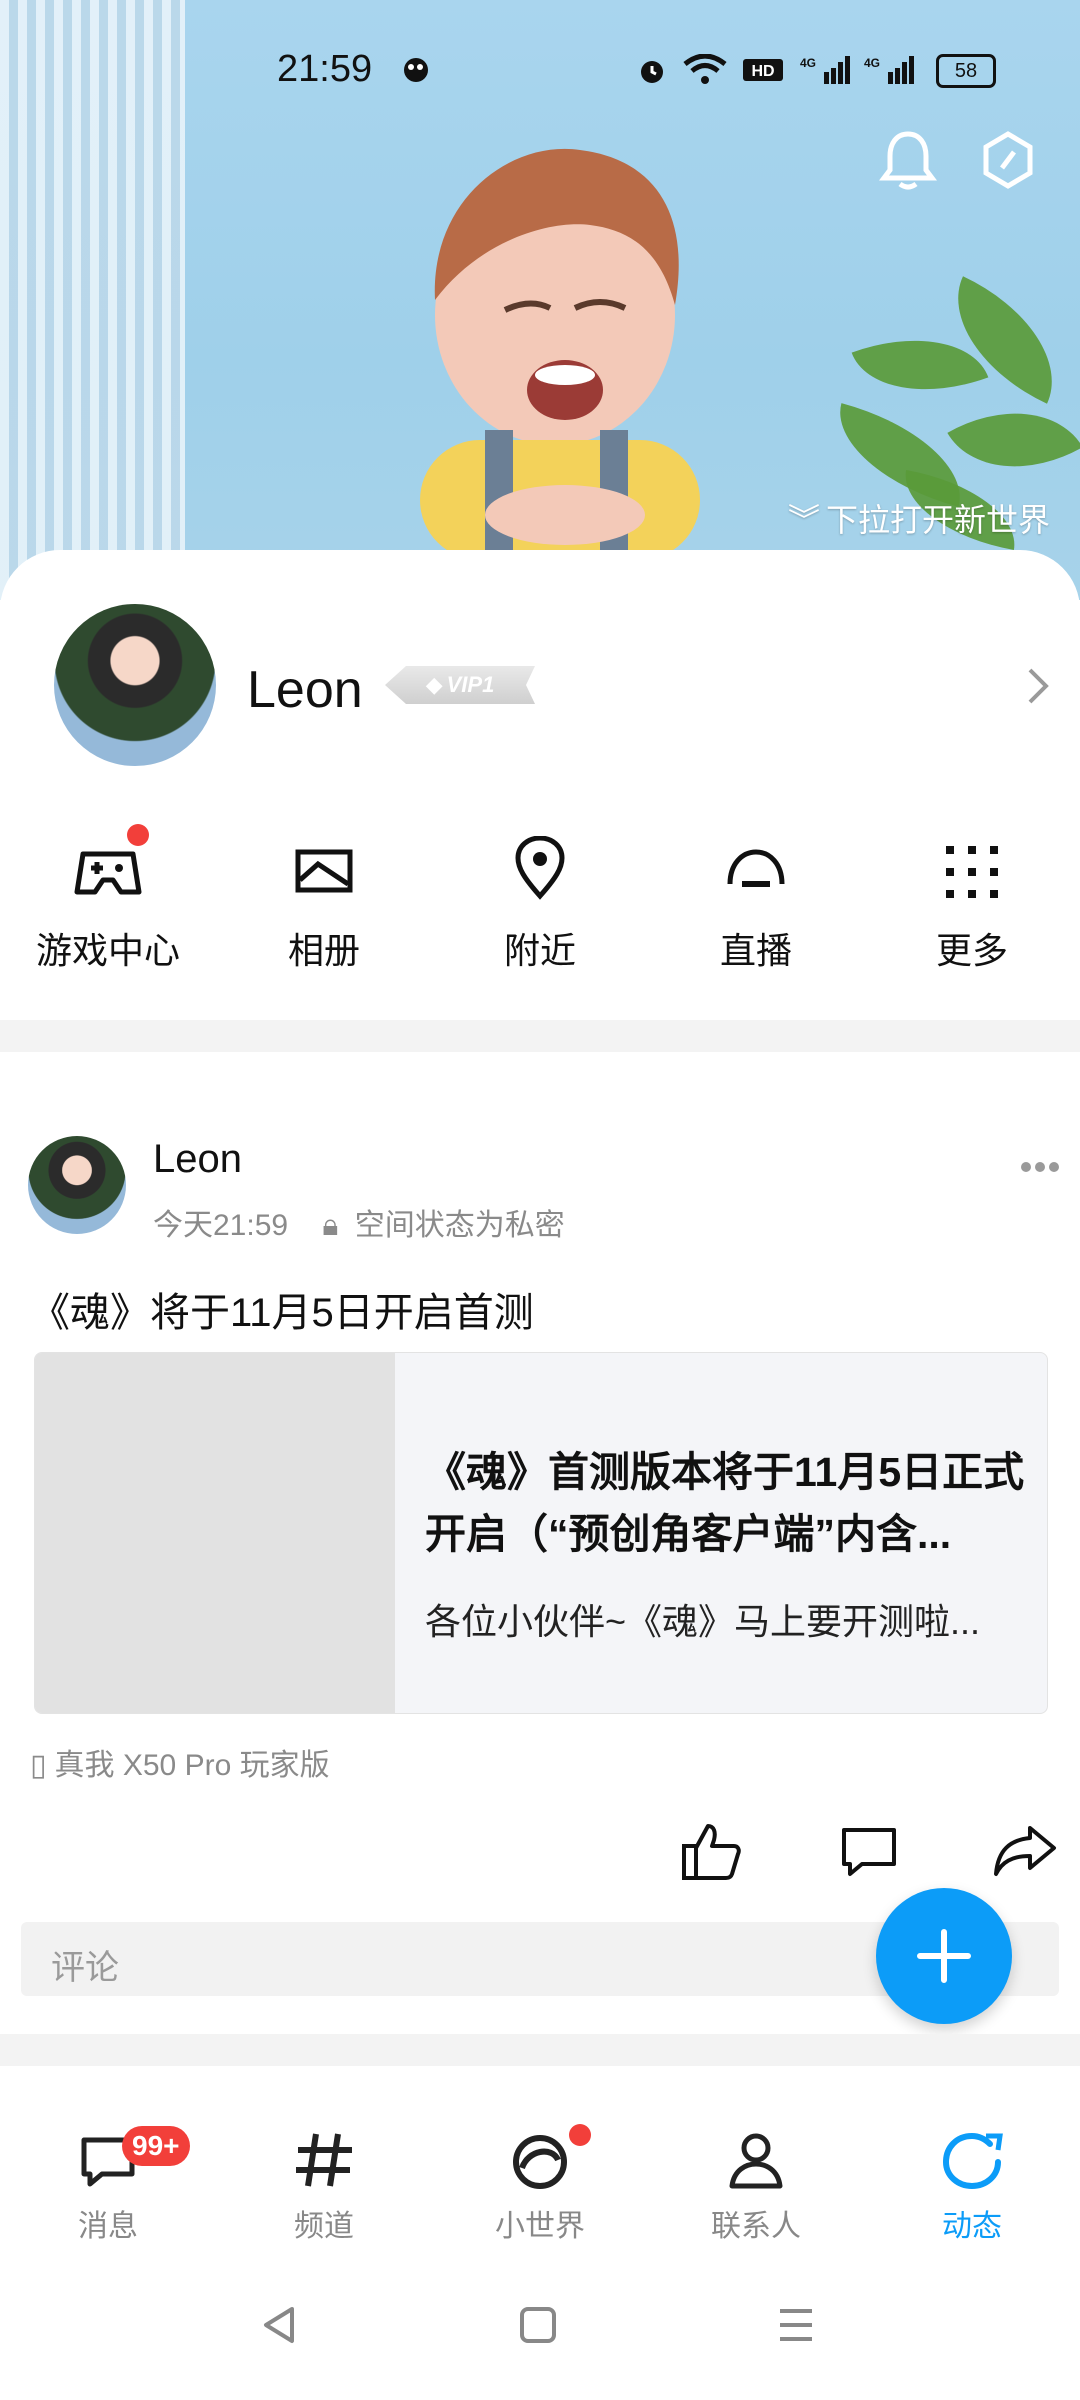 The width and height of the screenshot is (1080, 2400). I want to click on contacts-icon, so click(756, 2161).